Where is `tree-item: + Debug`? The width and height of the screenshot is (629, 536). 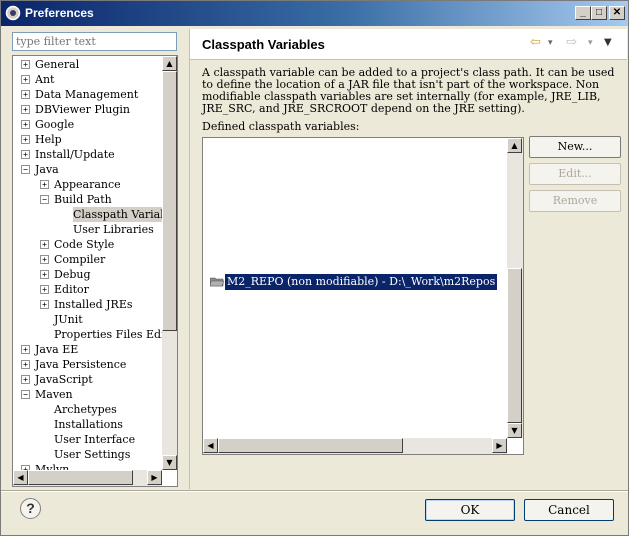
tree-item: + Debug is located at coordinates (87, 274).